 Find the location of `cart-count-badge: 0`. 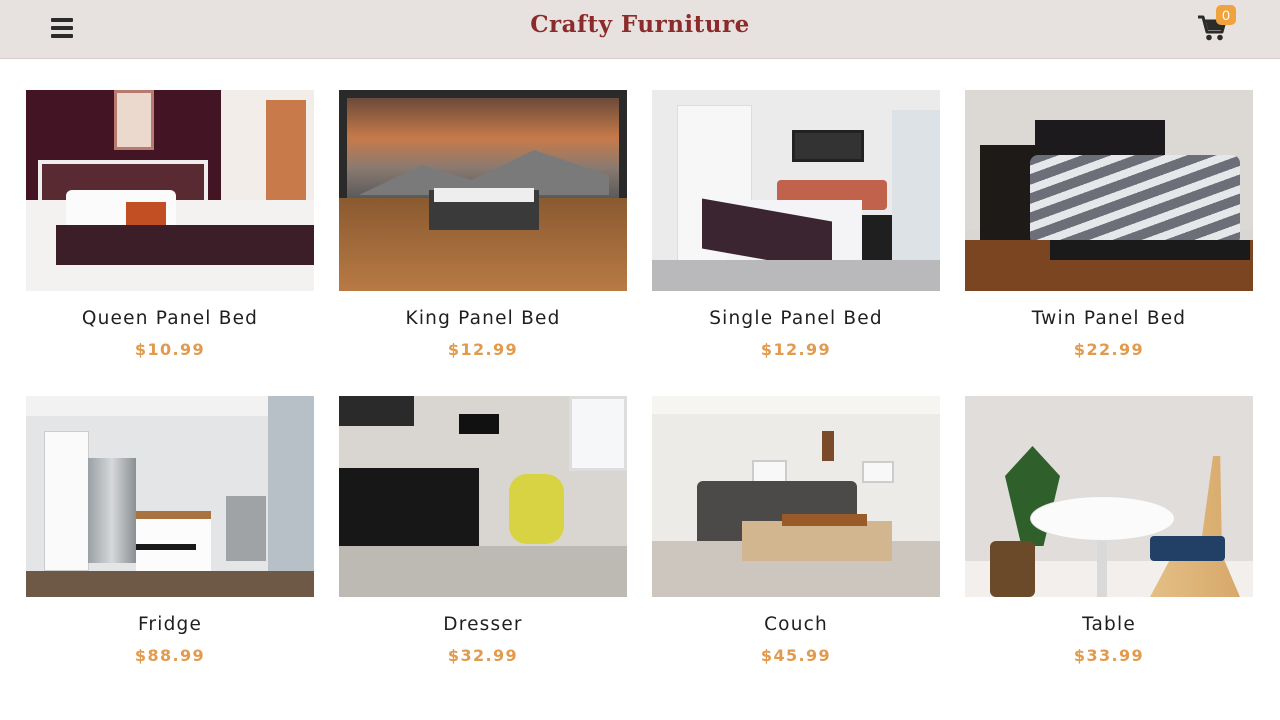

cart-count-badge: 0 is located at coordinates (1226, 15).